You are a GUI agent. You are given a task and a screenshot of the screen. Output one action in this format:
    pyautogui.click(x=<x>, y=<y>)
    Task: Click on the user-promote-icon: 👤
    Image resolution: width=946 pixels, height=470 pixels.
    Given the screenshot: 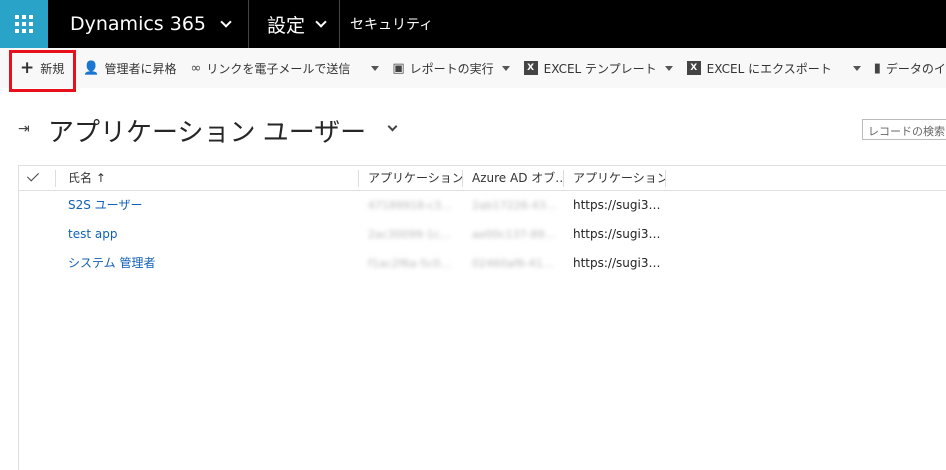 What is the action you would take?
    pyautogui.click(x=91, y=68)
    